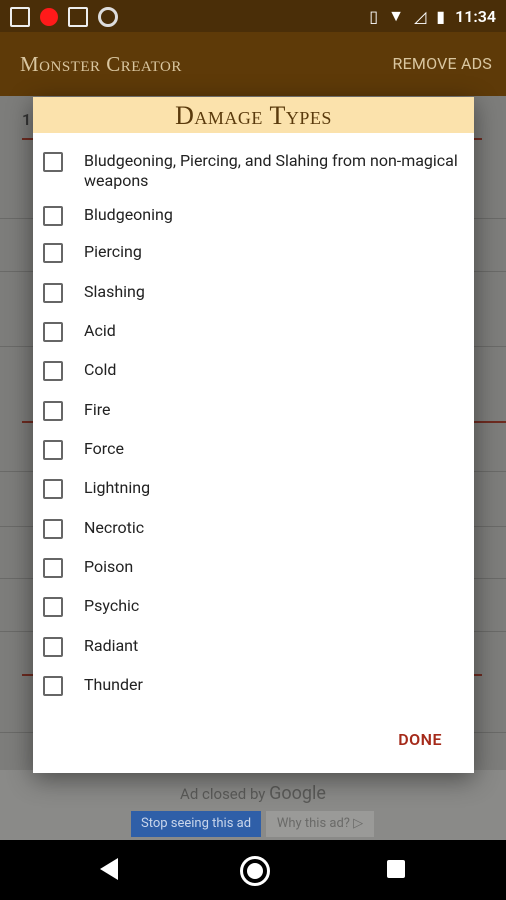 The height and width of the screenshot is (900, 506). What do you see at coordinates (396, 15) in the screenshot?
I see `wifi-icon: ▼` at bounding box center [396, 15].